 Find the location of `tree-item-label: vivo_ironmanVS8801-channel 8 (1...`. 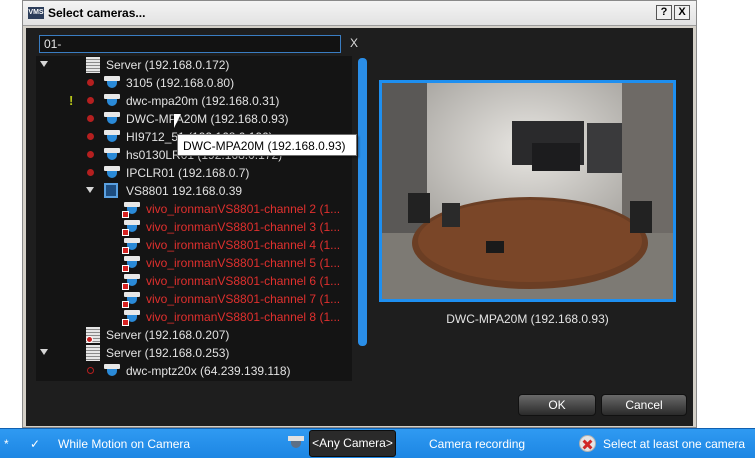

tree-item-label: vivo_ironmanVS8801-channel 8 (1... is located at coordinates (243, 317).